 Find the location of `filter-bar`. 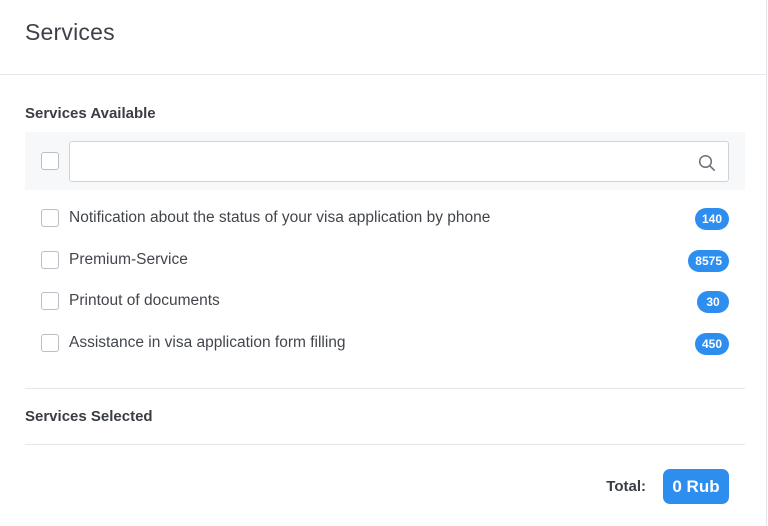

filter-bar is located at coordinates (385, 161).